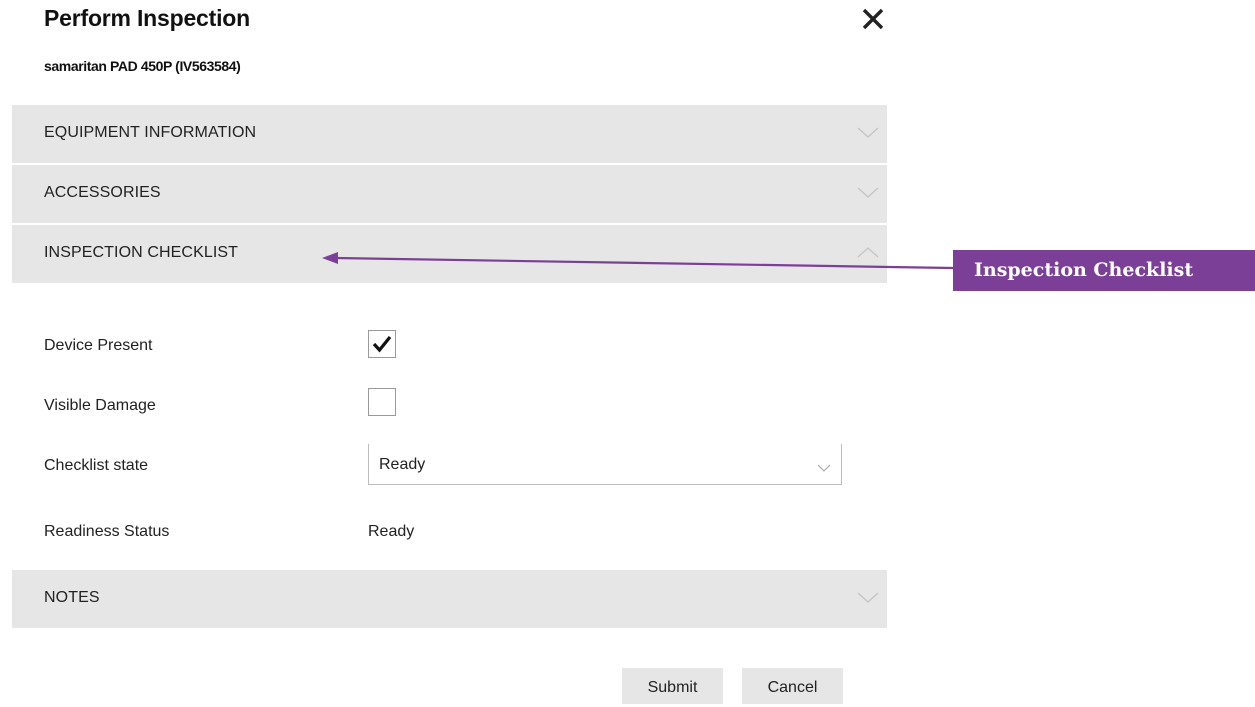 This screenshot has height=707, width=1255. I want to click on section-inspection-checklist-label: INSPECTION CHECKLIST, so click(141, 252).